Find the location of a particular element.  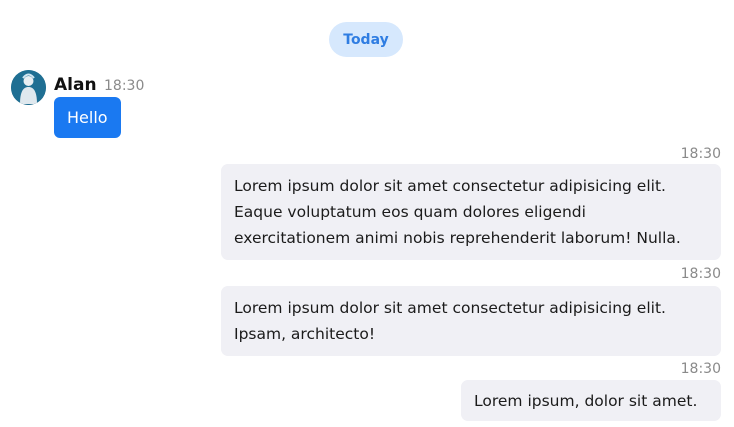

user-avatar-icon is located at coordinates (28, 87).